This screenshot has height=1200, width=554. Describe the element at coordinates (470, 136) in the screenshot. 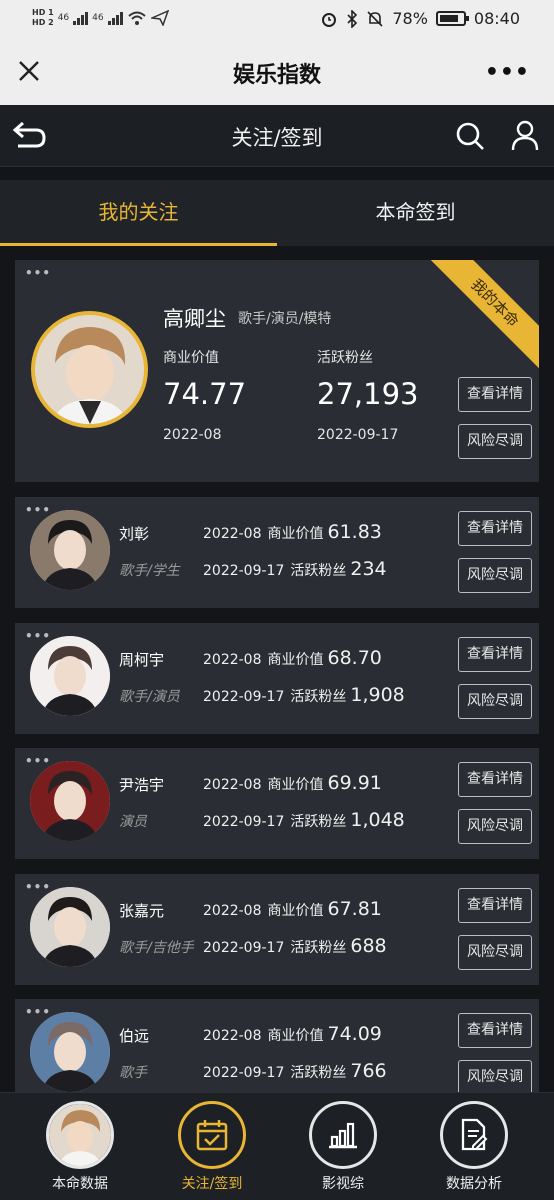

I see `search-icon` at that location.